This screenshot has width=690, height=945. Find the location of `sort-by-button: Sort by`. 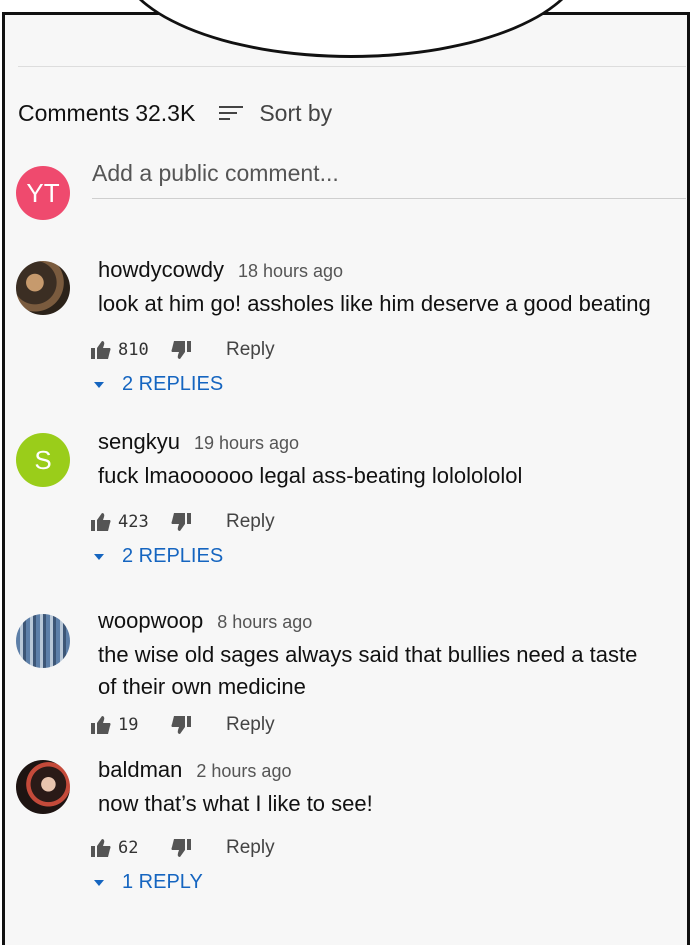

sort-by-button: Sort by is located at coordinates (295, 113).